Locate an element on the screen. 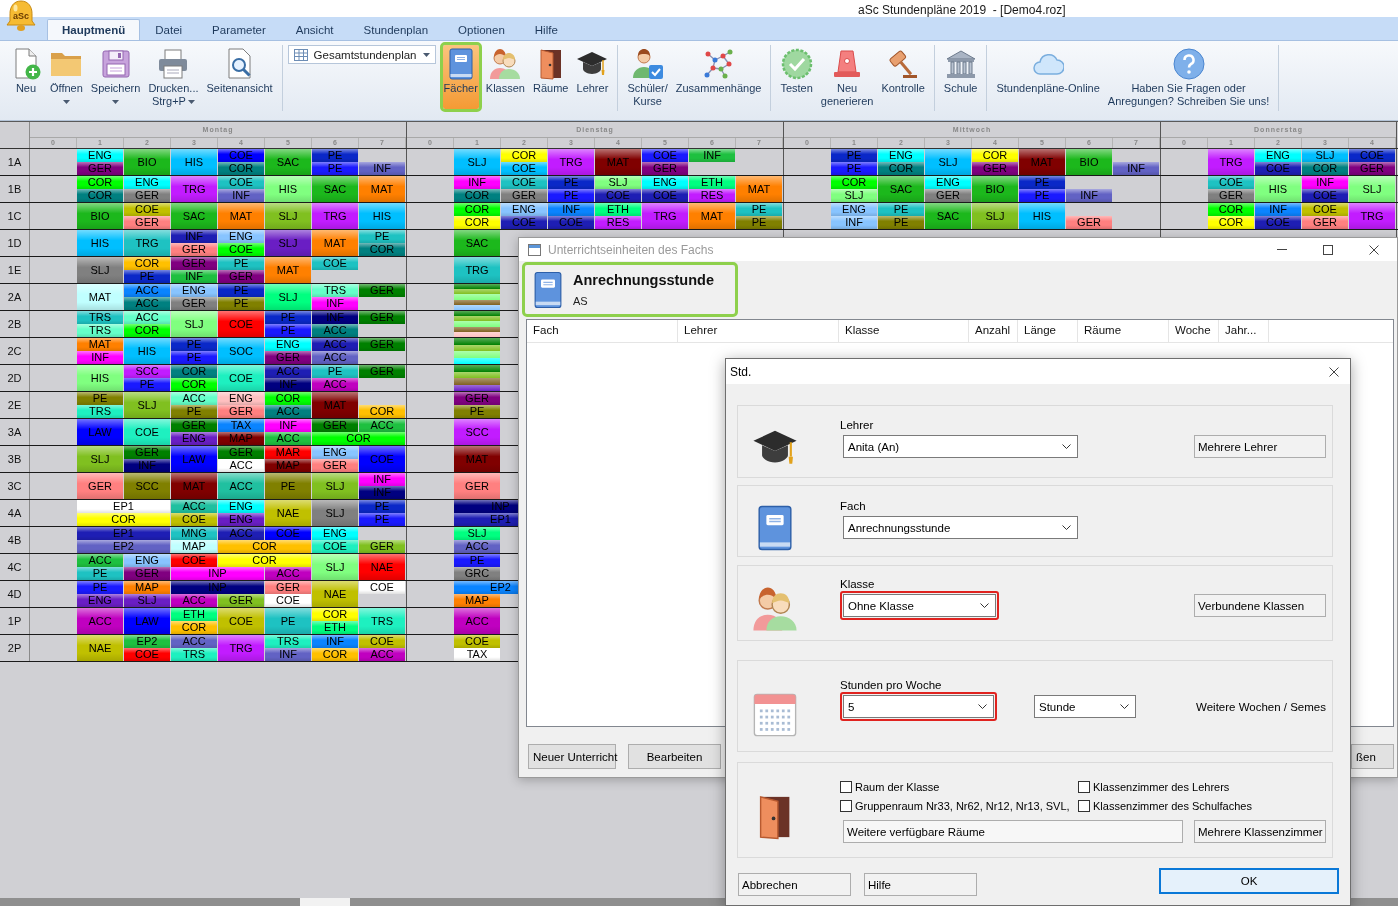 Image resolution: width=1398 pixels, height=906 pixels. lesson-block: SOC is located at coordinates (241, 351).